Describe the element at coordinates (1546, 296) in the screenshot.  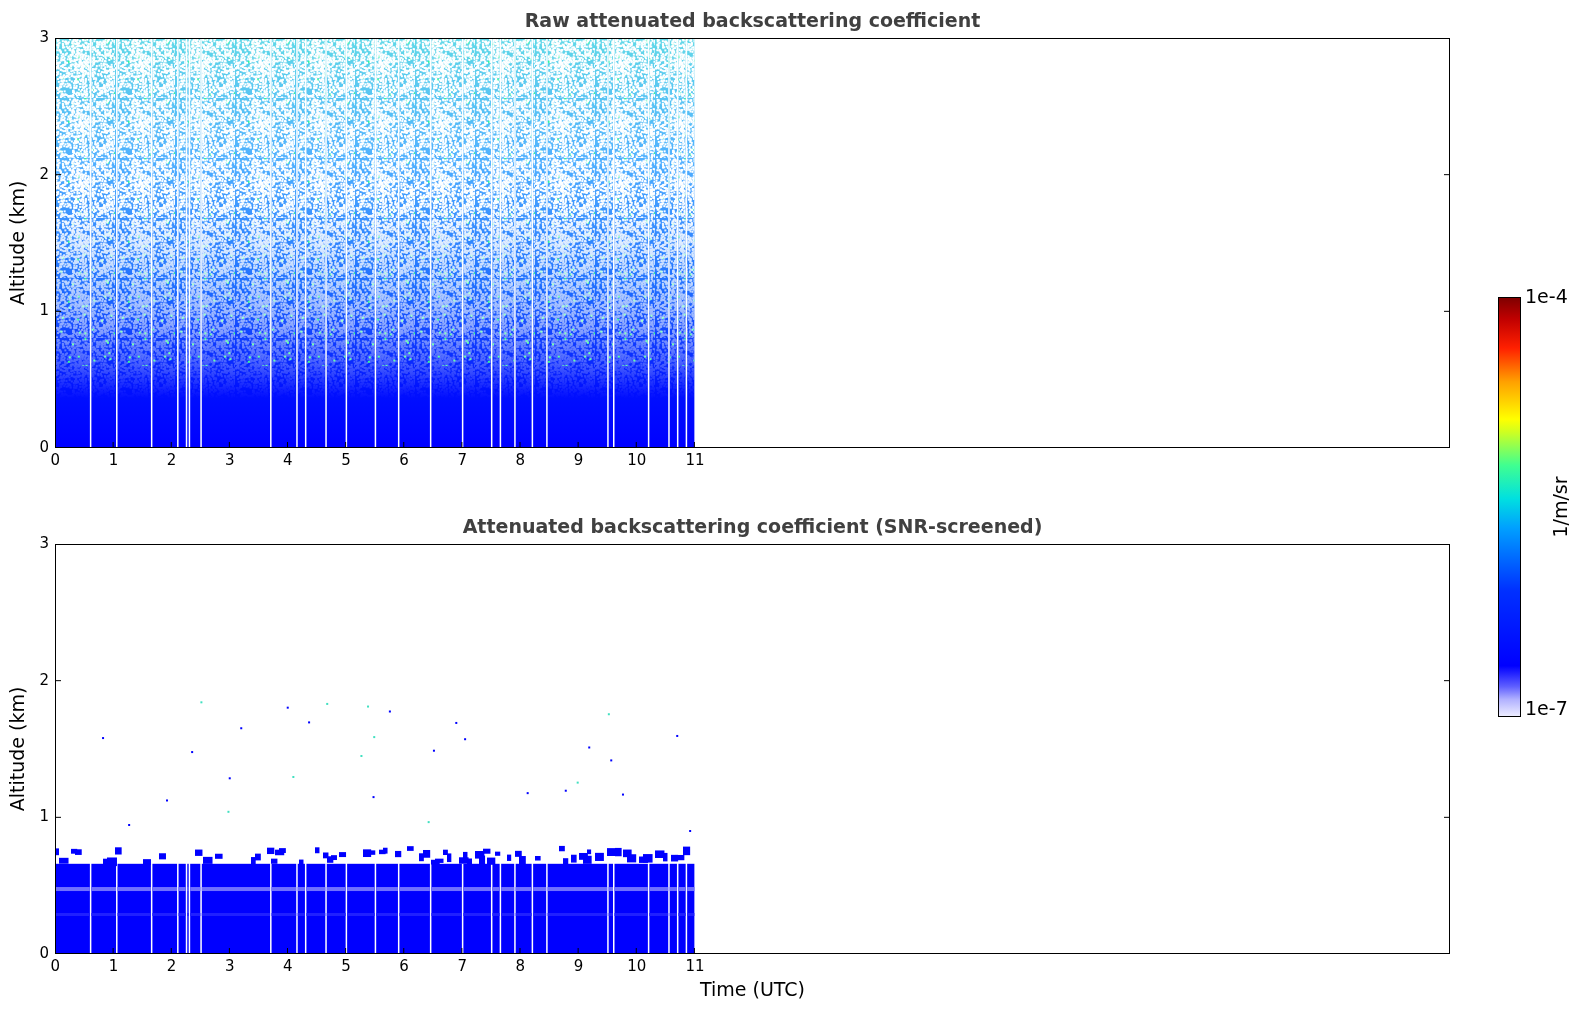
I see `colorbar-max-label: 1e-4` at that location.